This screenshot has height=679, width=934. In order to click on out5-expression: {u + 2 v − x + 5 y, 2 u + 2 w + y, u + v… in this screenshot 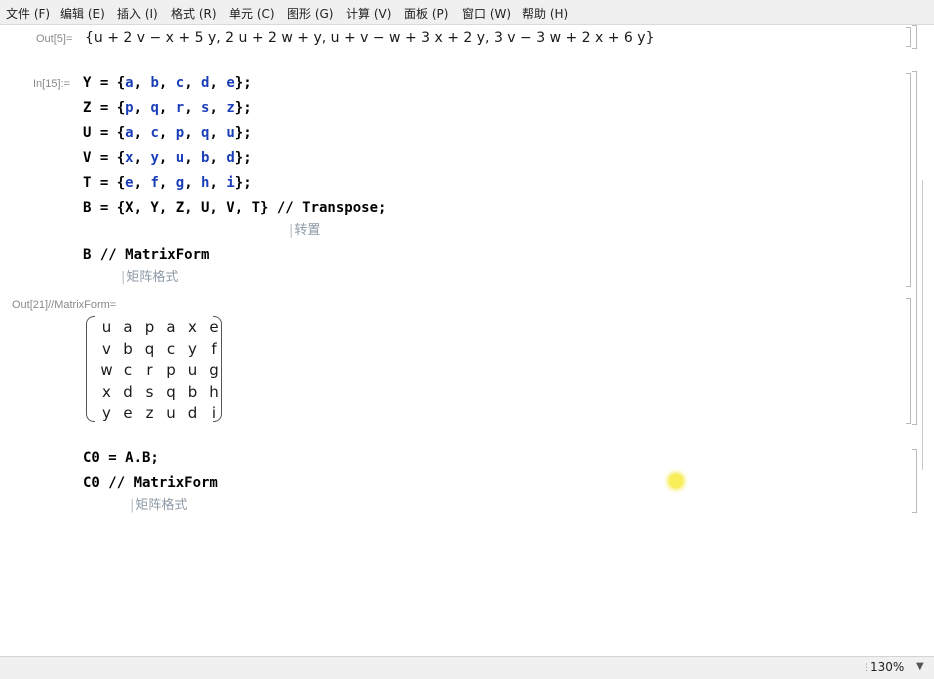, I will do `click(369, 38)`.